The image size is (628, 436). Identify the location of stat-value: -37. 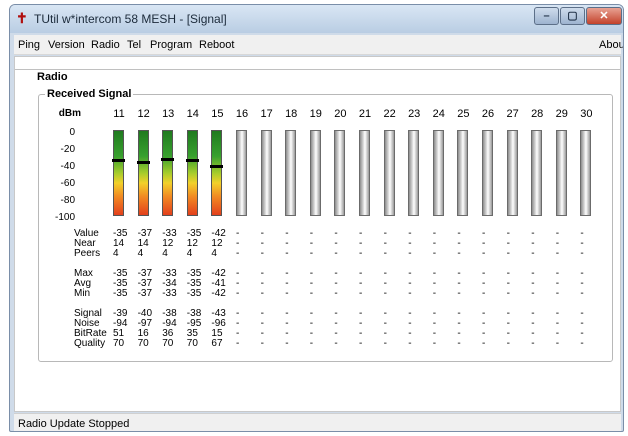
(145, 293).